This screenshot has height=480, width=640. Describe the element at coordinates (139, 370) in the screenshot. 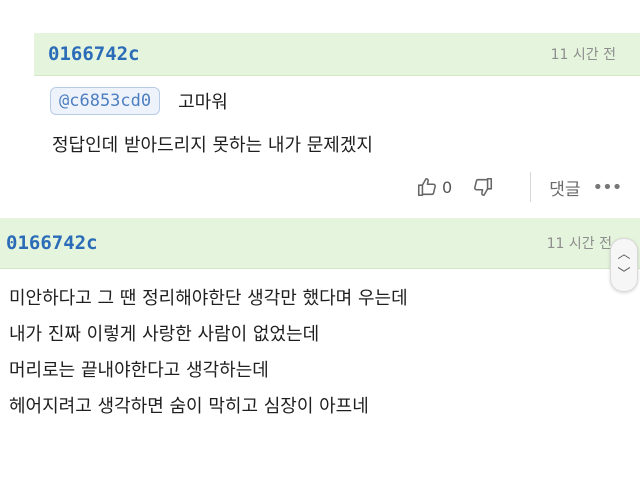

I see `comment-line: 머리로는 끝내야한다고 생각하는데` at that location.